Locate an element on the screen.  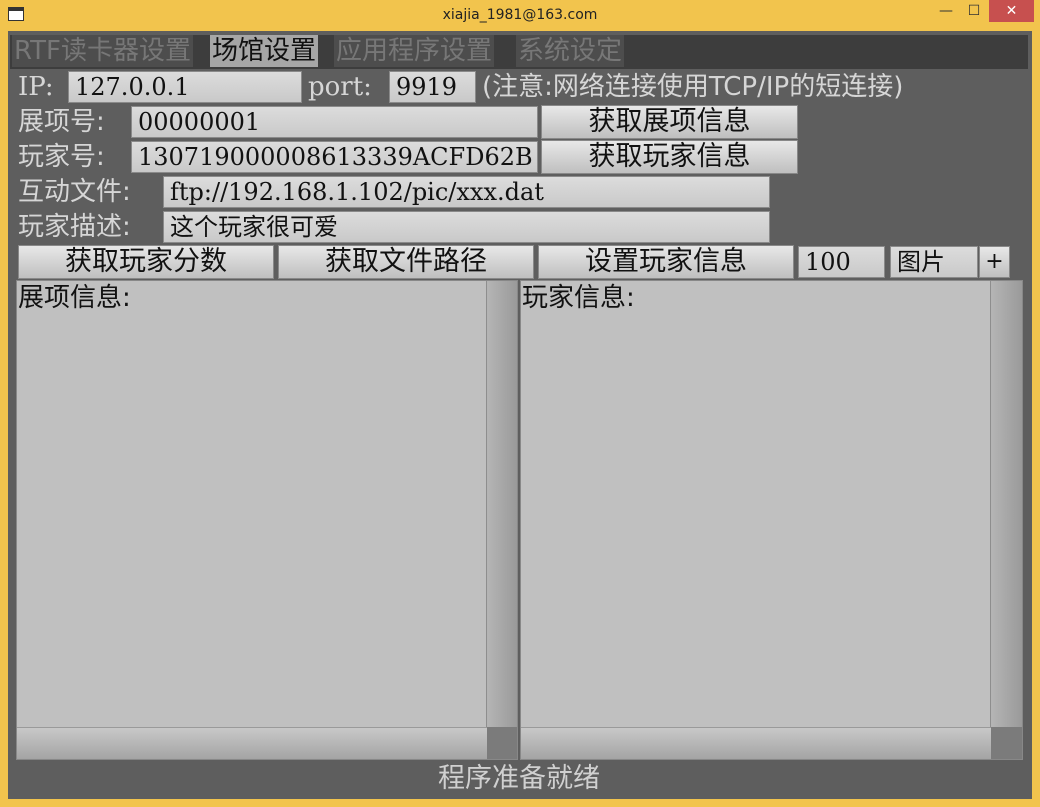
player-info-scroll-corner is located at coordinates (1006, 743).